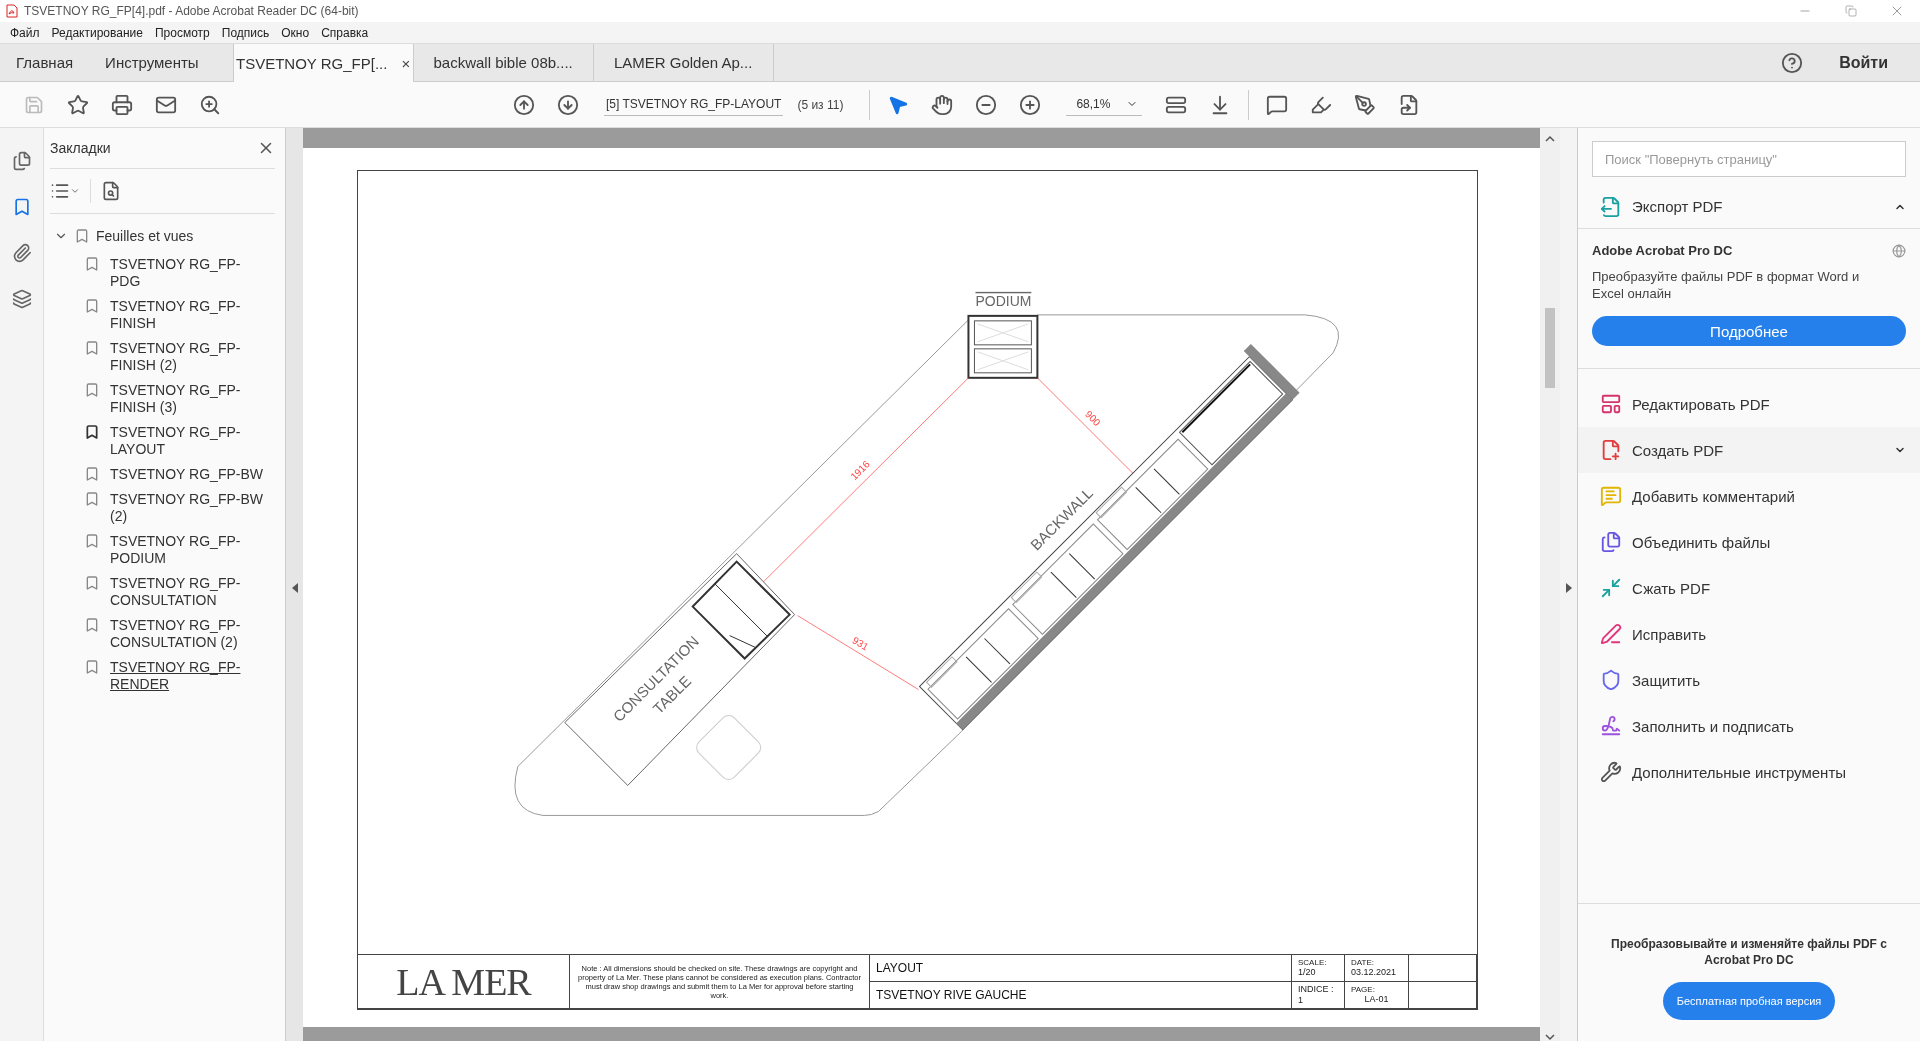 Image resolution: width=1920 pixels, height=1041 pixels. What do you see at coordinates (1749, 588) in the screenshot?
I see `tool-item: Сжать PDF` at bounding box center [1749, 588].